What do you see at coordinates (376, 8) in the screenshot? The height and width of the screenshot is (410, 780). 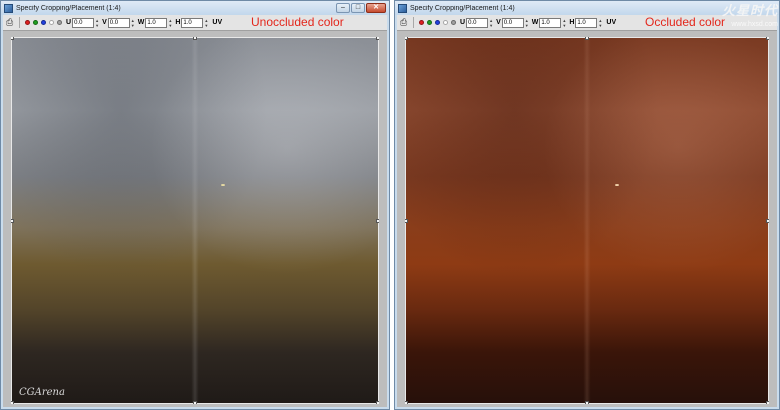 I see `close-button: ✕` at bounding box center [376, 8].